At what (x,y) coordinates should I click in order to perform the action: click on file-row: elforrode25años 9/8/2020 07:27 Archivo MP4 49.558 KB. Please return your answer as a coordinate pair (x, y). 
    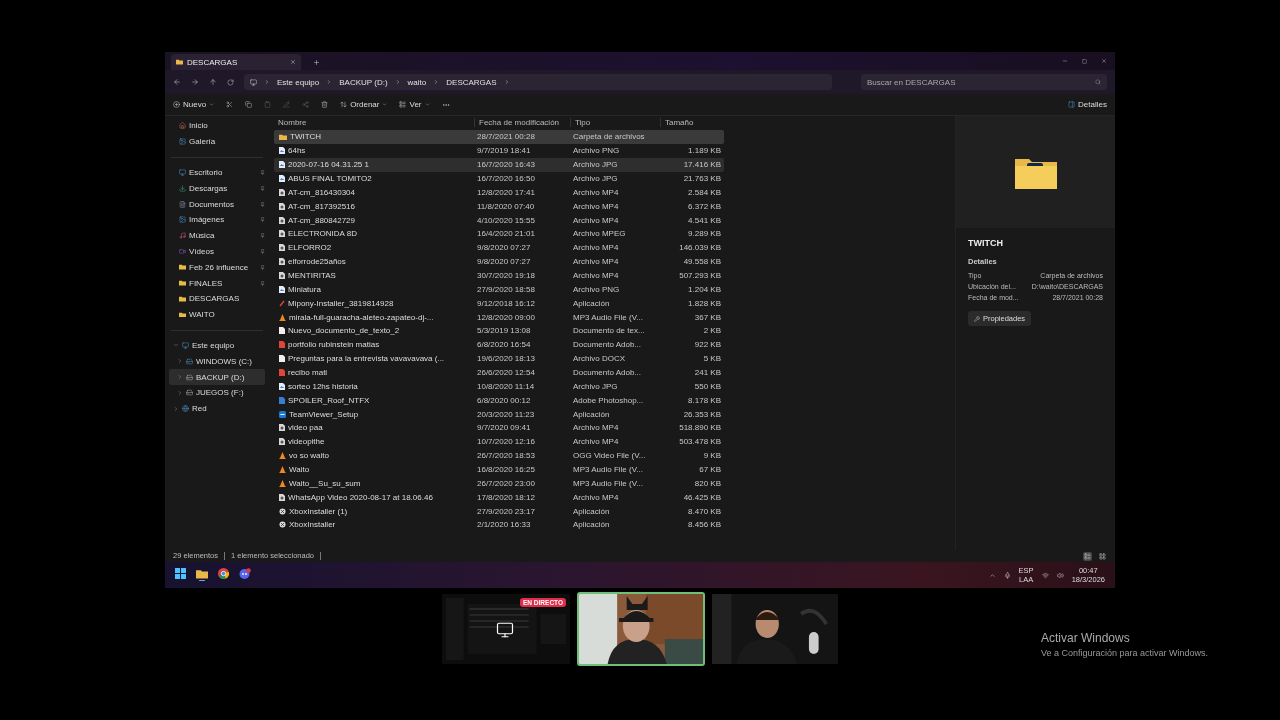
    Looking at the image, I should click on (499, 261).